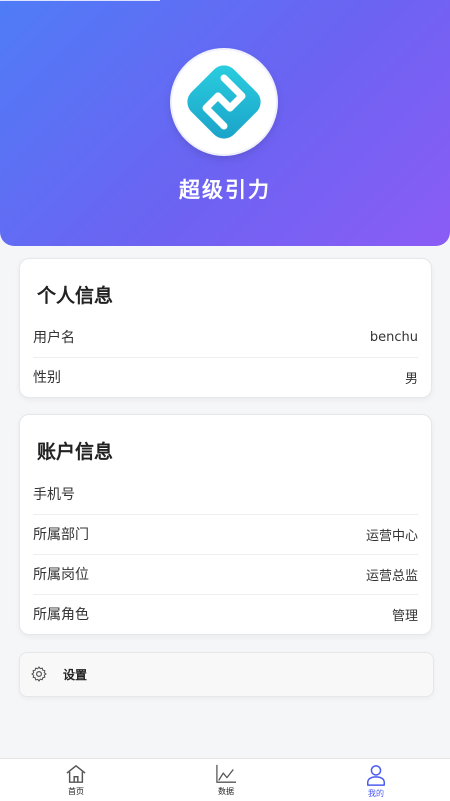  What do you see at coordinates (225, 494) in the screenshot?
I see `row-phone: 手机号` at bounding box center [225, 494].